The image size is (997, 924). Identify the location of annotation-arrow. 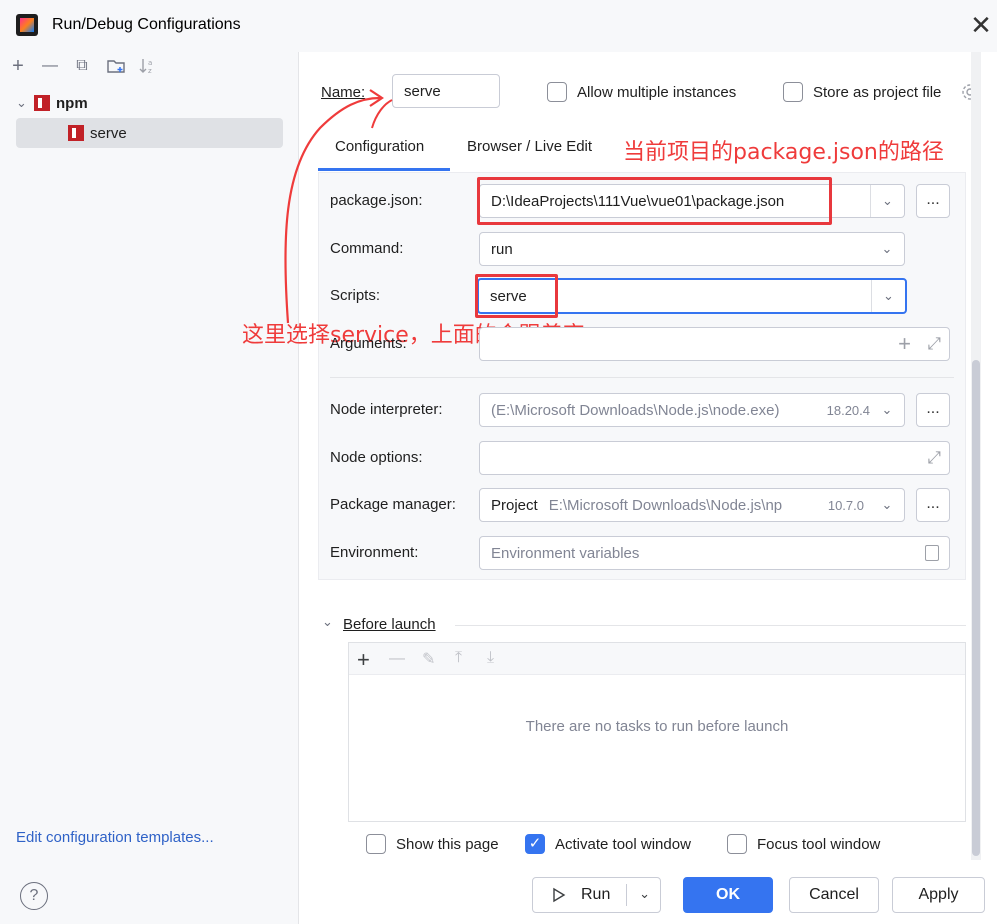
(338, 206).